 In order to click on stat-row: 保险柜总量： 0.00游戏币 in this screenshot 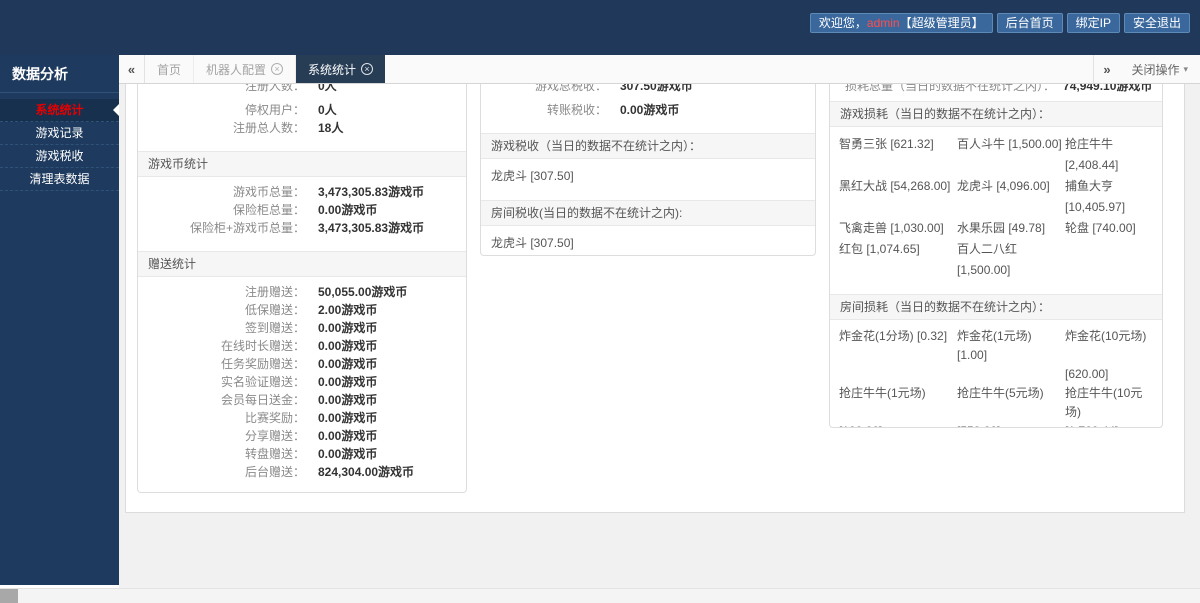, I will do `click(302, 210)`.